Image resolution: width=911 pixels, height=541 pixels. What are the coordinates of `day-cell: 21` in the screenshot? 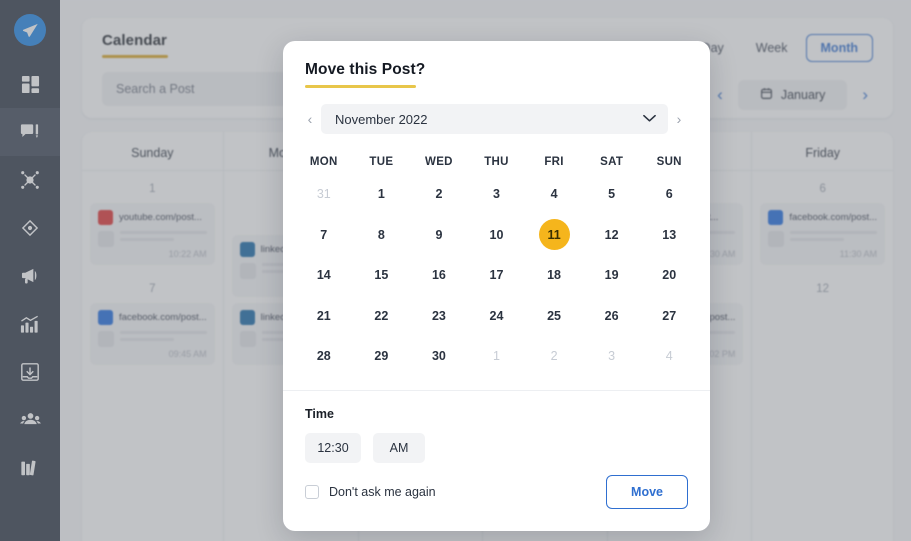 It's located at (324, 316).